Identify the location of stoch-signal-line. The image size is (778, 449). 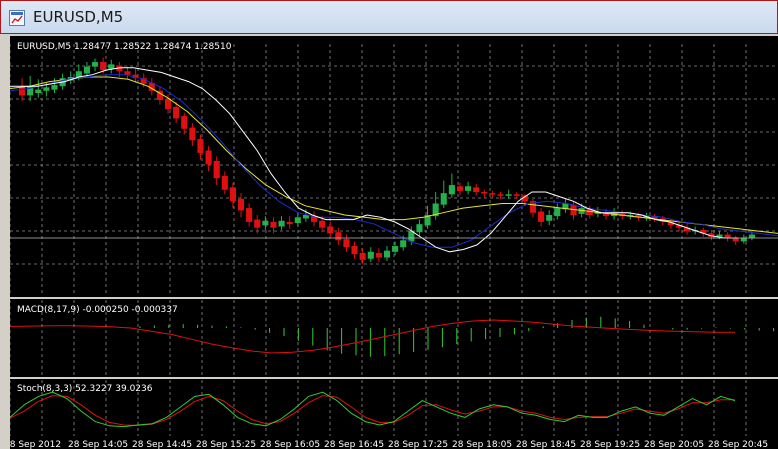
(372, 410).